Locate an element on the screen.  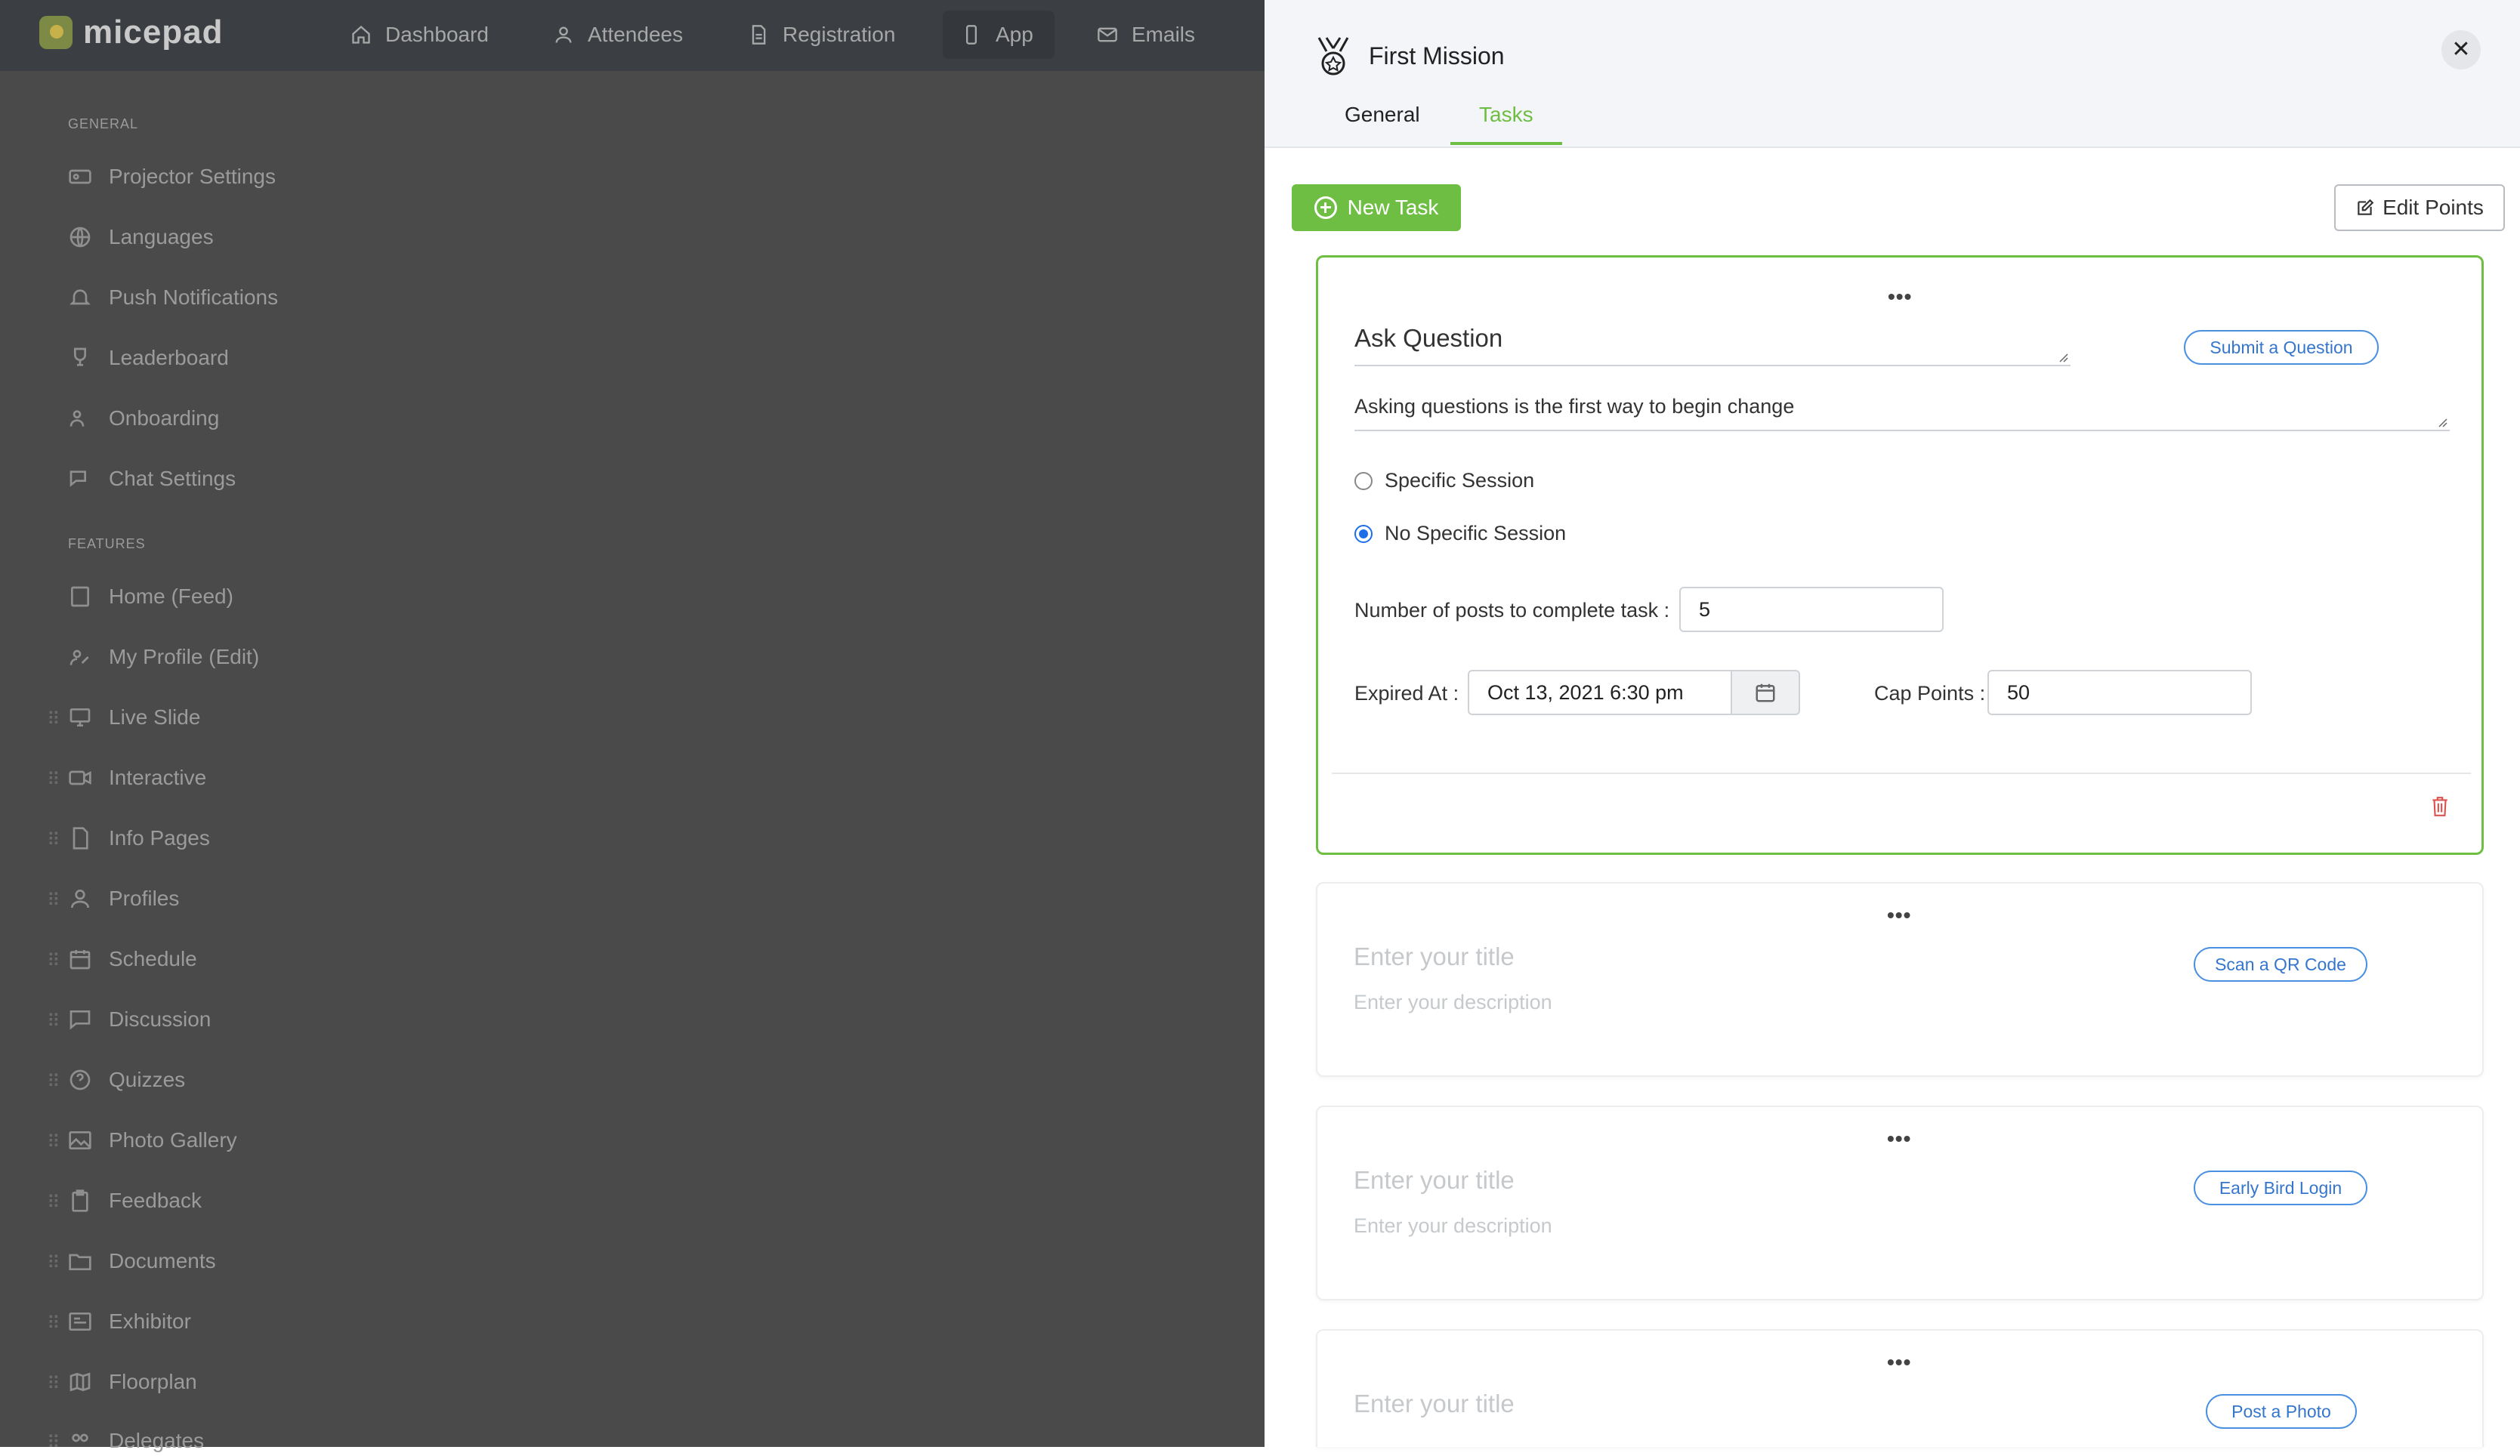
tab-general: General is located at coordinates (1382, 115).